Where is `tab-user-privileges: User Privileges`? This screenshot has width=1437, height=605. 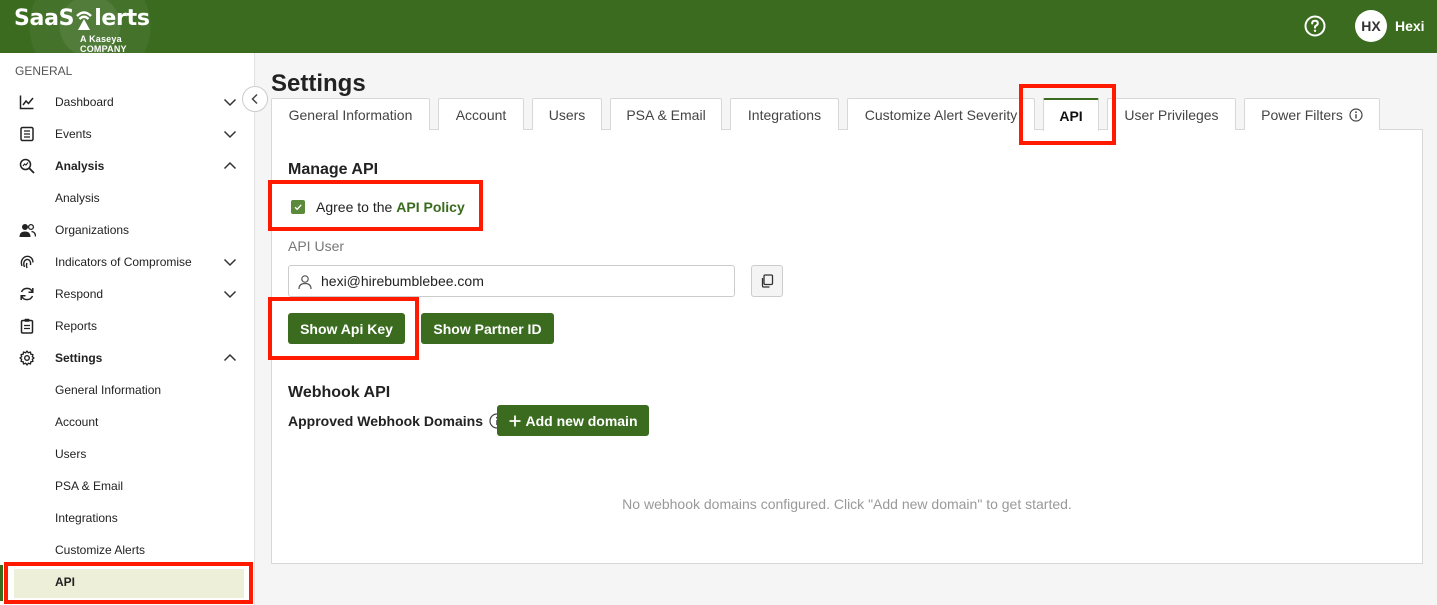 tab-user-privileges: User Privileges is located at coordinates (1171, 114).